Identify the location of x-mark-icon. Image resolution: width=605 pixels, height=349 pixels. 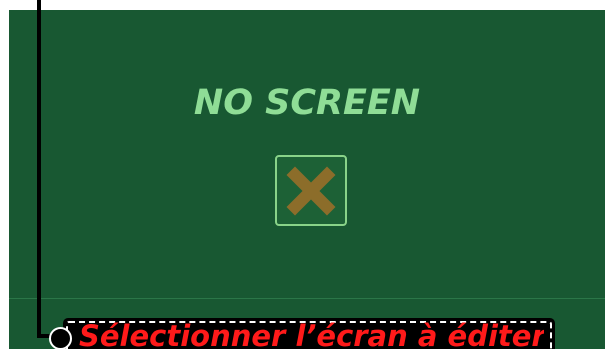
(311, 191).